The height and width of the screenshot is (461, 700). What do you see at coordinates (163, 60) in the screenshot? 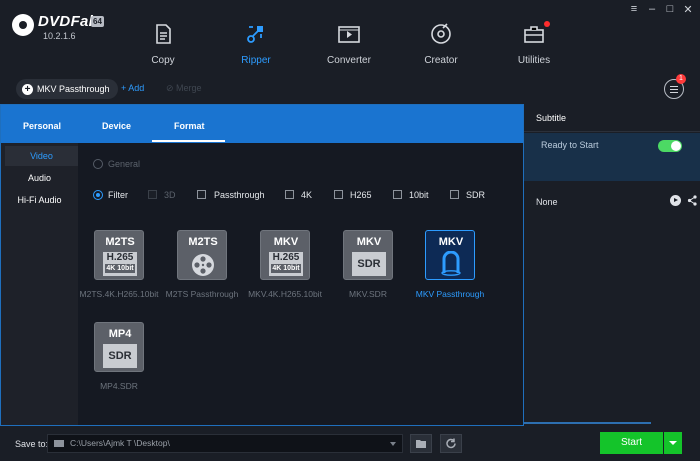
I see `nav-copy-label: Copy` at bounding box center [163, 60].